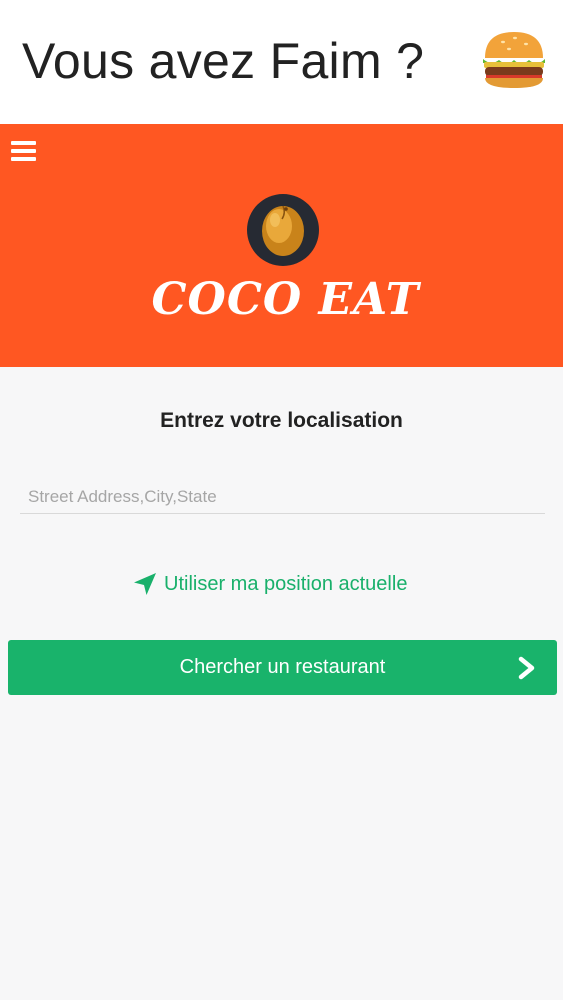 This screenshot has height=1000, width=563. What do you see at coordinates (145, 584) in the screenshot?
I see `navigation-arrow-icon` at bounding box center [145, 584].